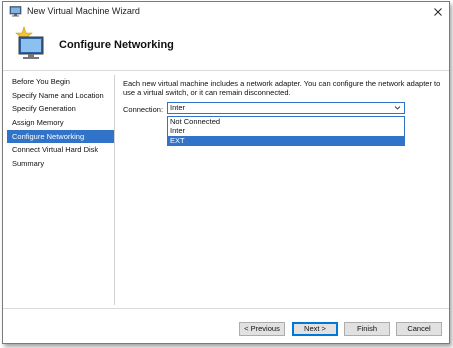  Describe the element at coordinates (60, 149) in the screenshot. I see `nav-item-connect-virtual-hard-disk: Connect Virtual Hard Disk` at that location.